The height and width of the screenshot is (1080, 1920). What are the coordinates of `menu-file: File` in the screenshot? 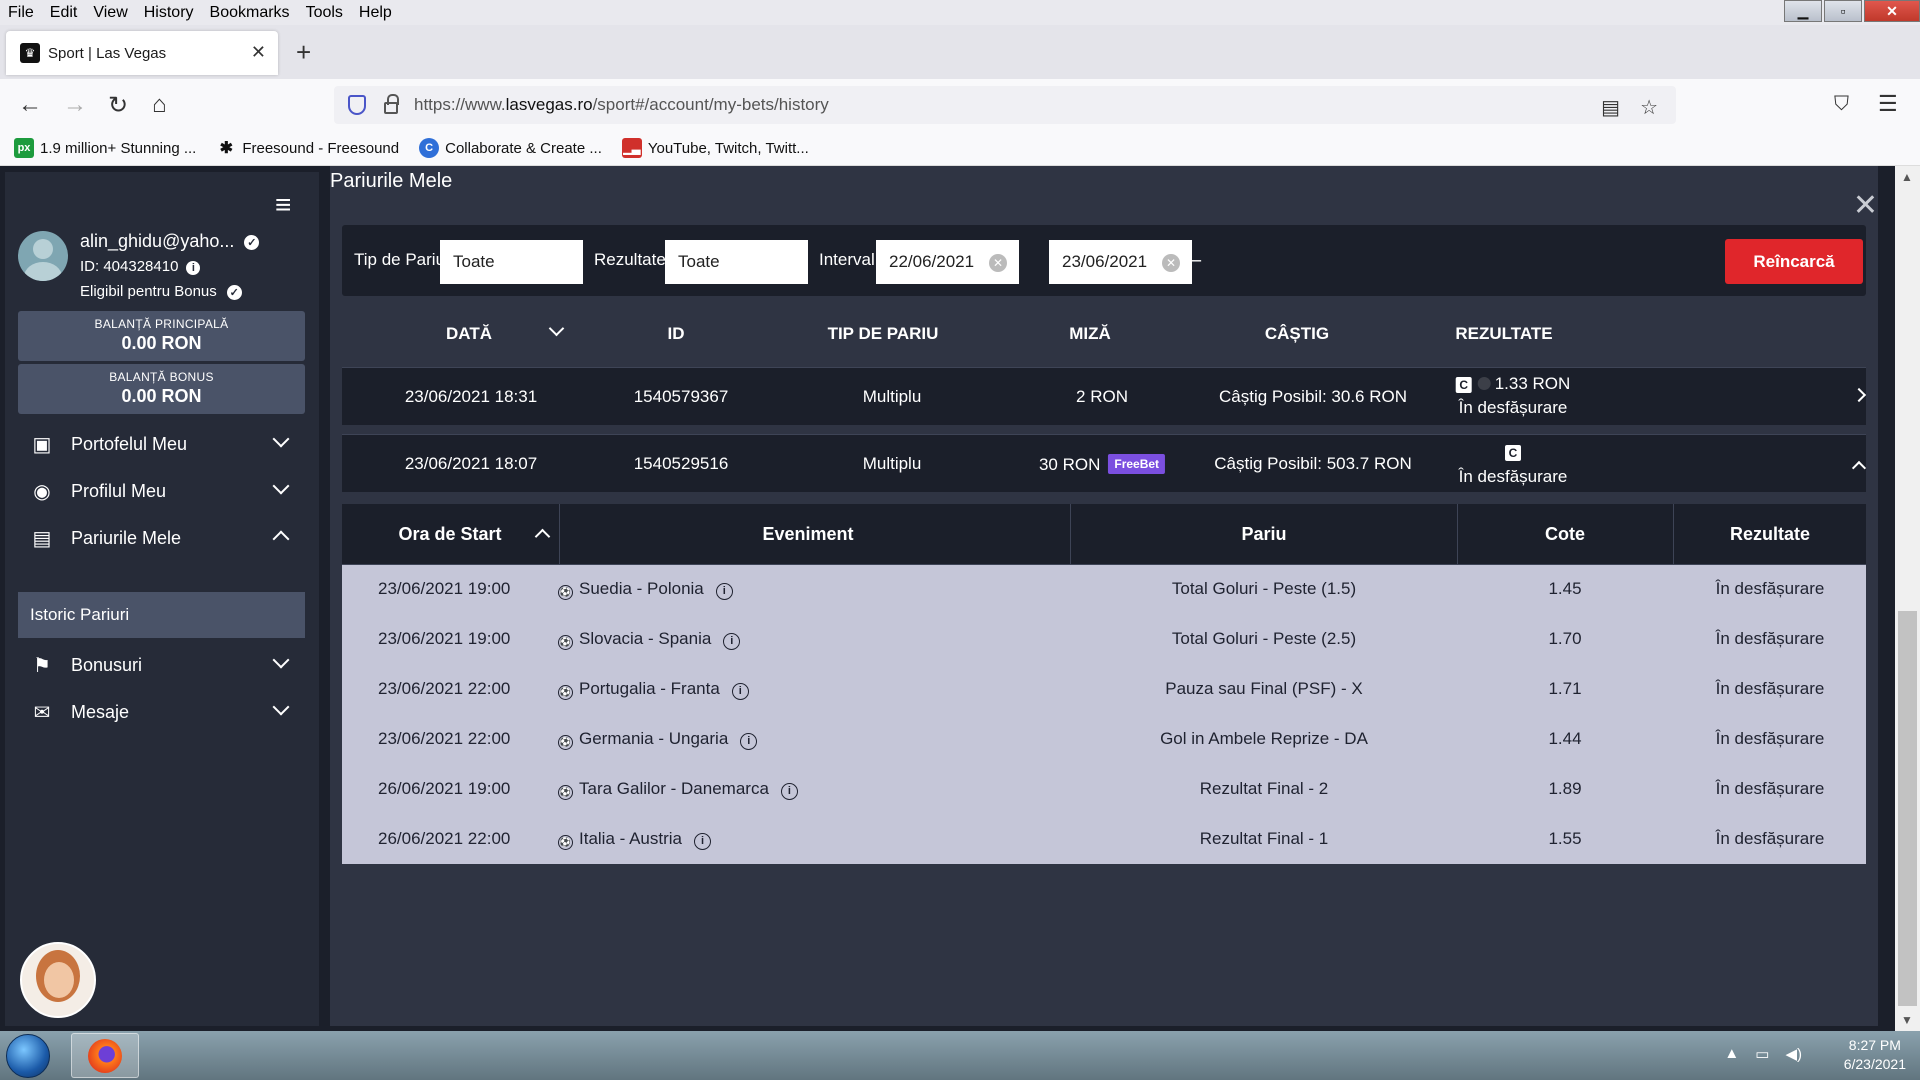 It's located at (21, 13).